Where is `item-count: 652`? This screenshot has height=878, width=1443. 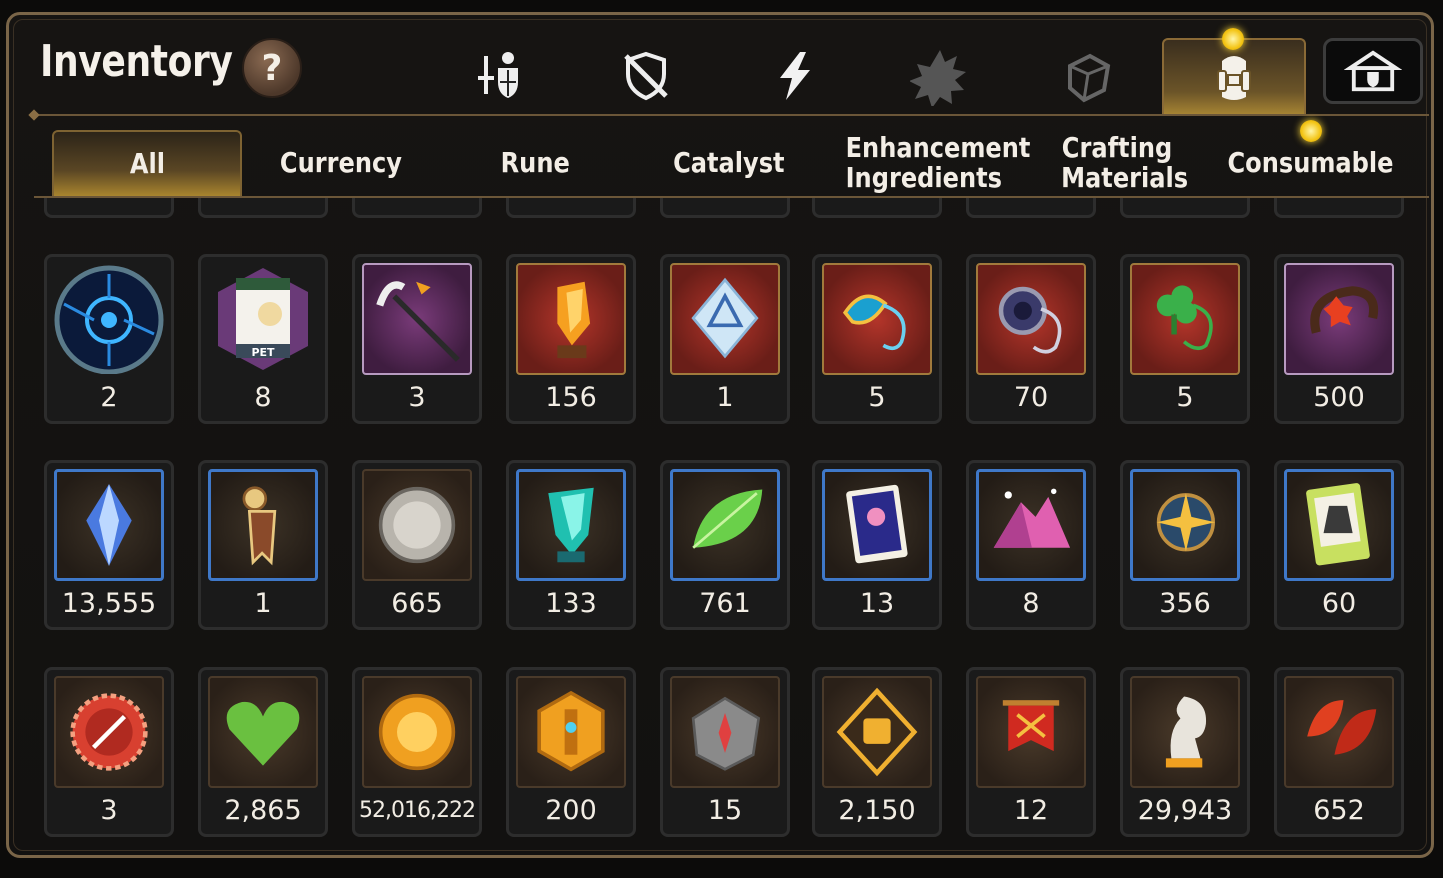 item-count: 652 is located at coordinates (1339, 810).